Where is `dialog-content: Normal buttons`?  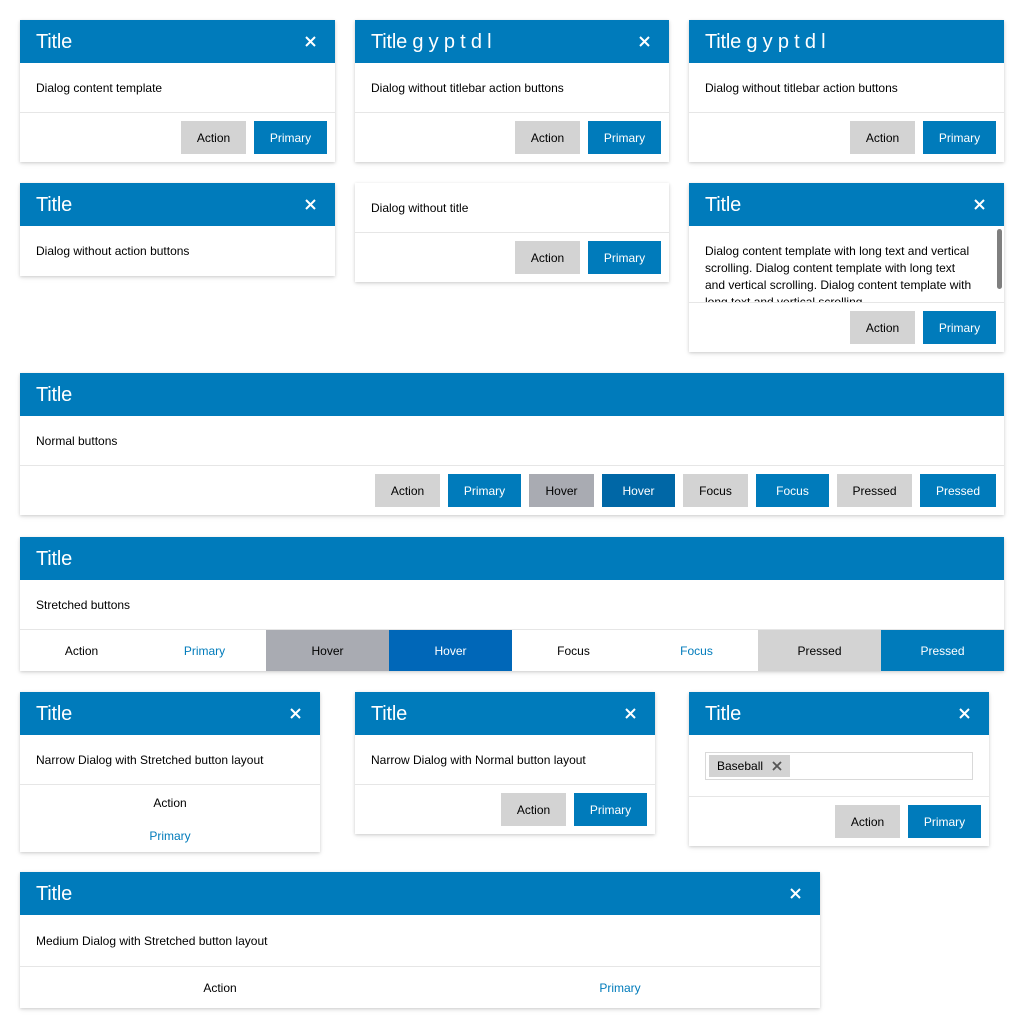 dialog-content: Normal buttons is located at coordinates (512, 441).